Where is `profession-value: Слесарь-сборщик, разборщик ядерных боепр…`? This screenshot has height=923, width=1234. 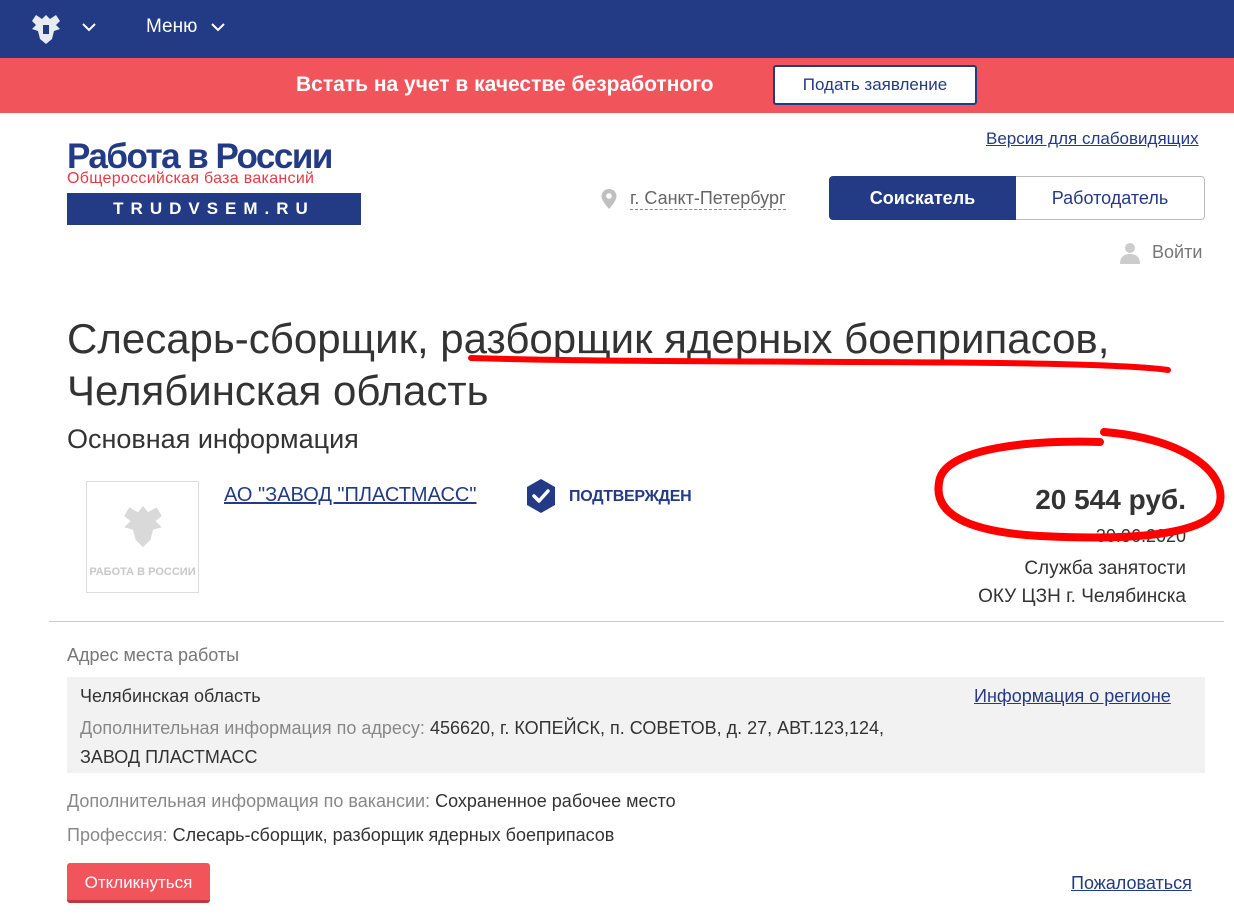 profession-value: Слесарь-сборщик, разборщик ядерных боепр… is located at coordinates (393, 835).